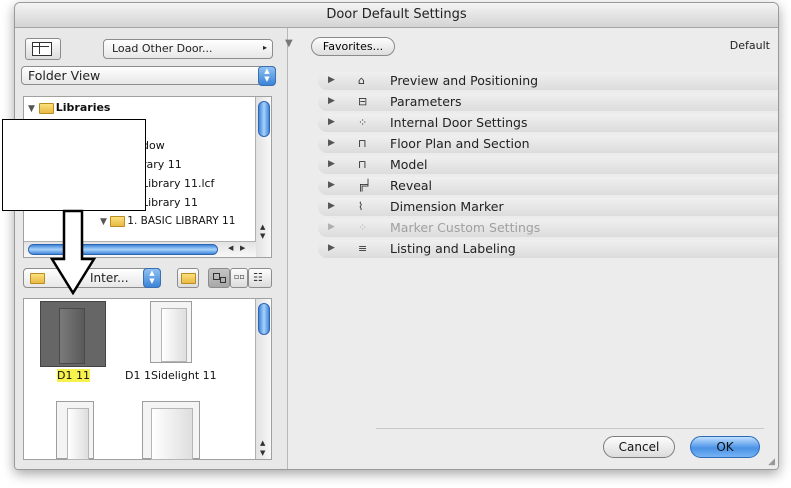 The width and height of the screenshot is (791, 488). What do you see at coordinates (453, 248) in the screenshot?
I see `section-label: Listing and Labeling` at bounding box center [453, 248].